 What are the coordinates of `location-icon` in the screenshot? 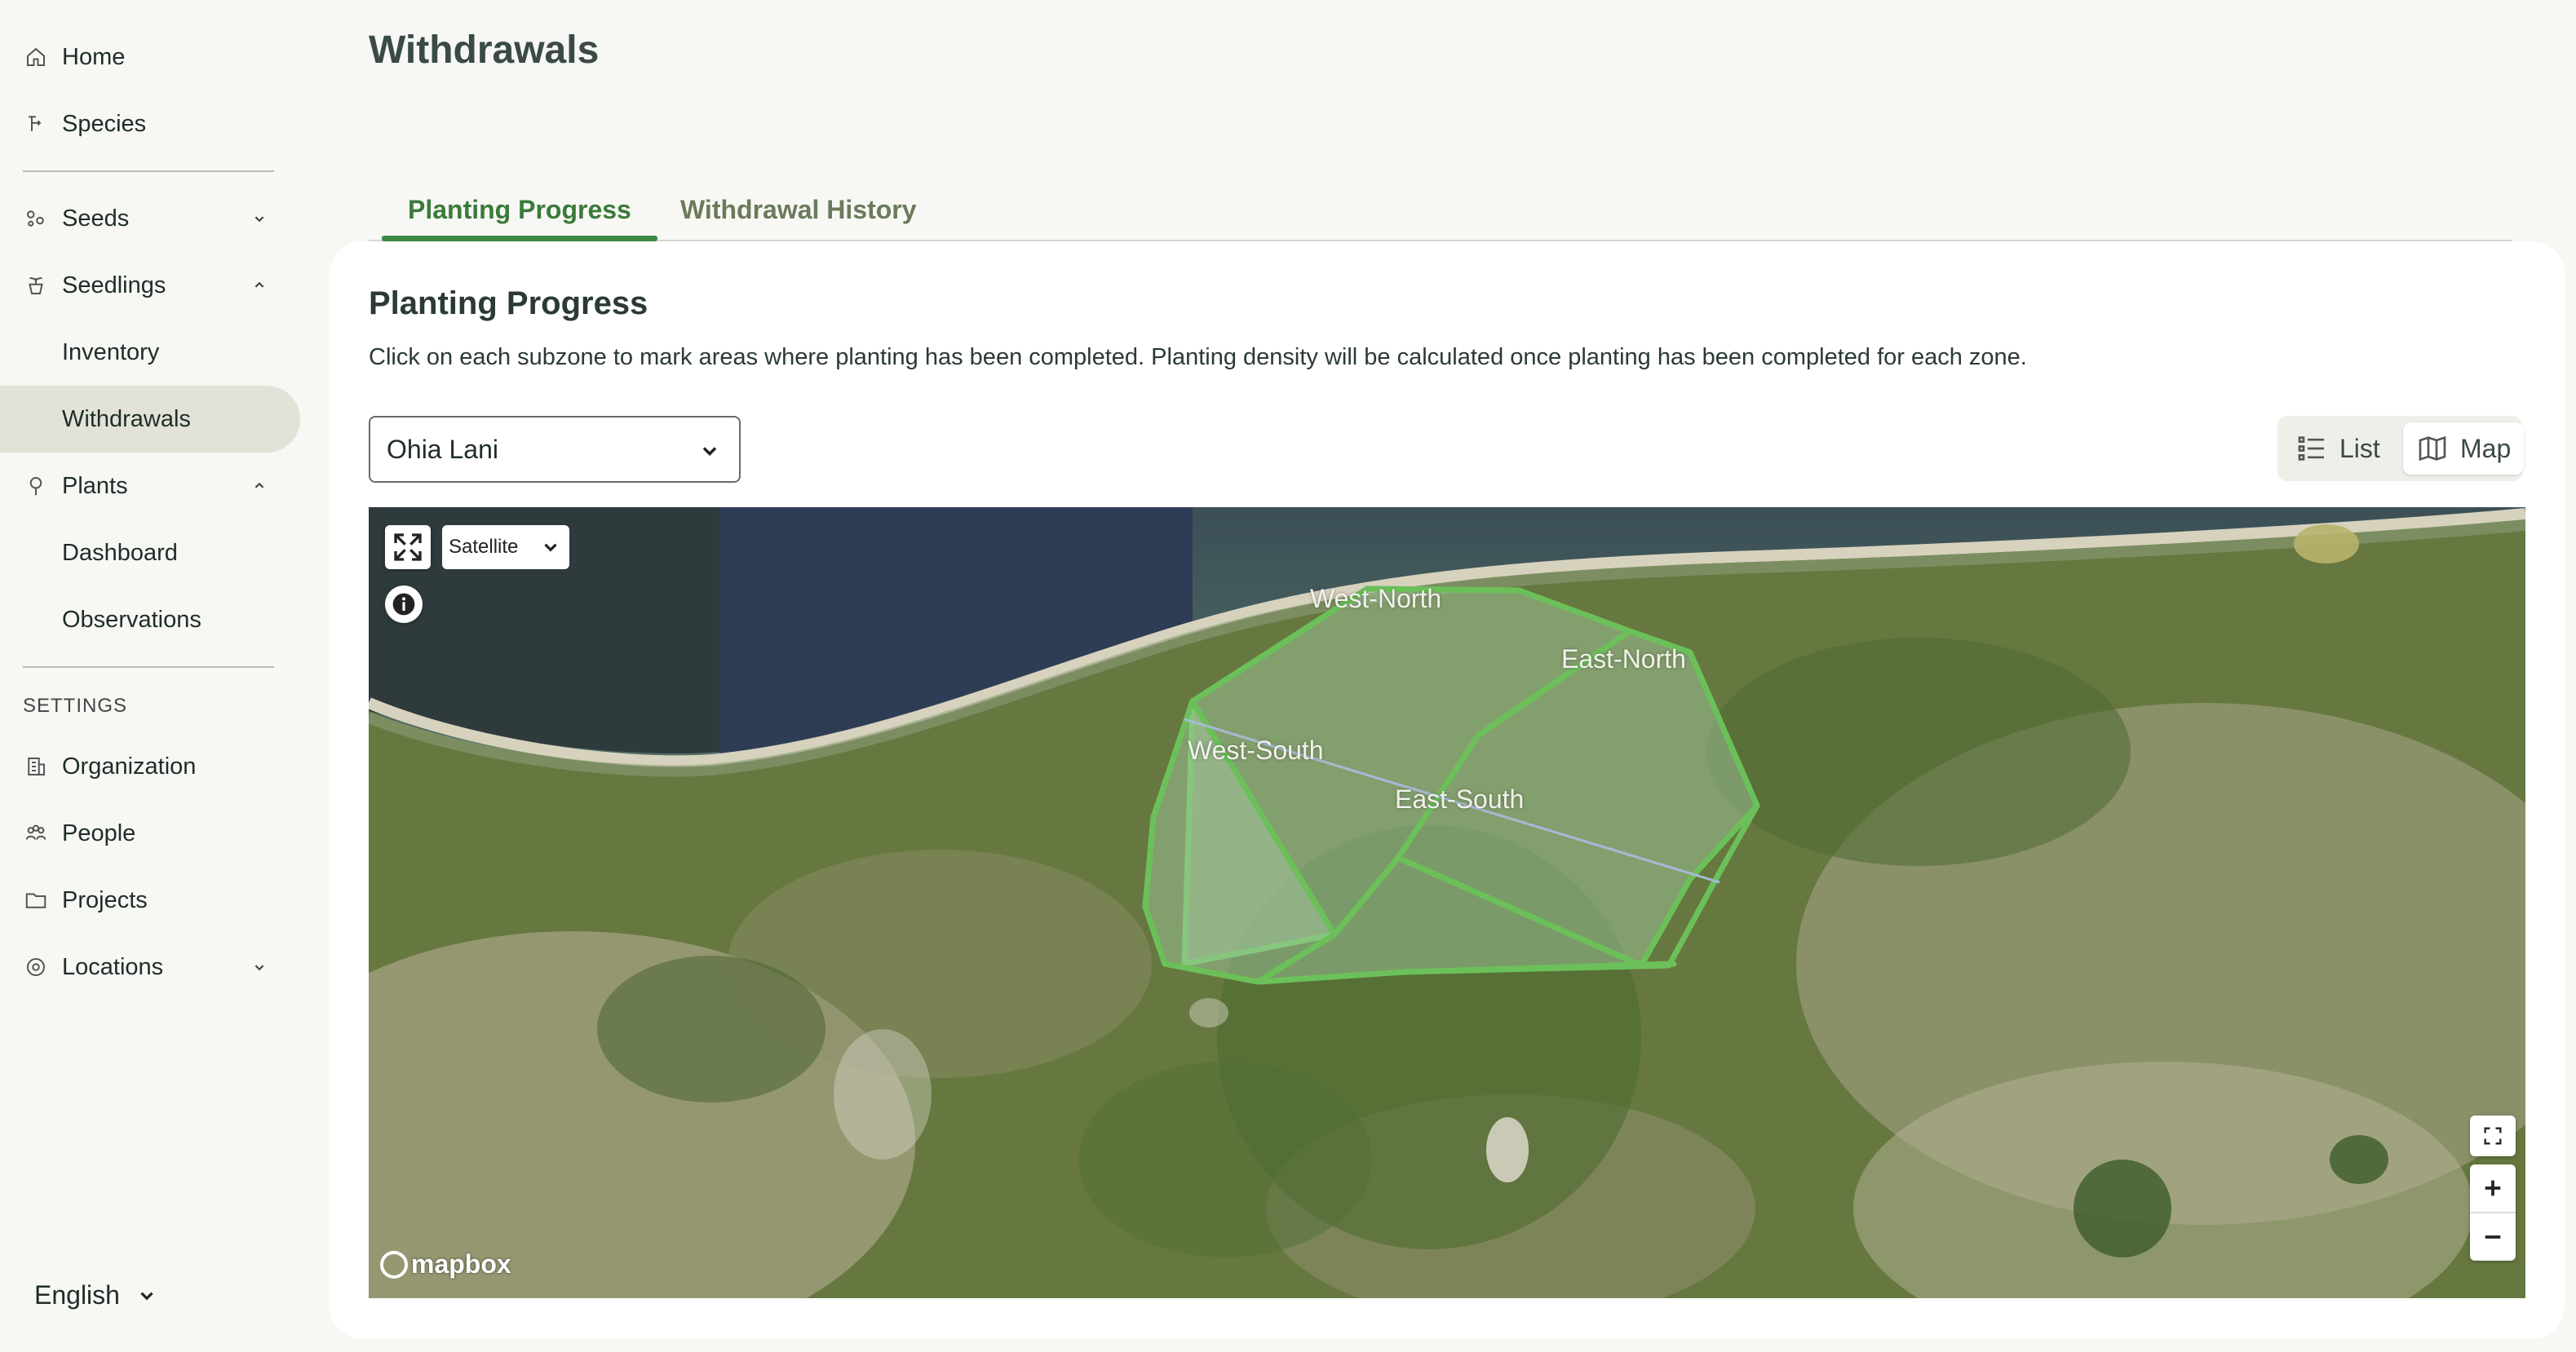 It's located at (36, 967).